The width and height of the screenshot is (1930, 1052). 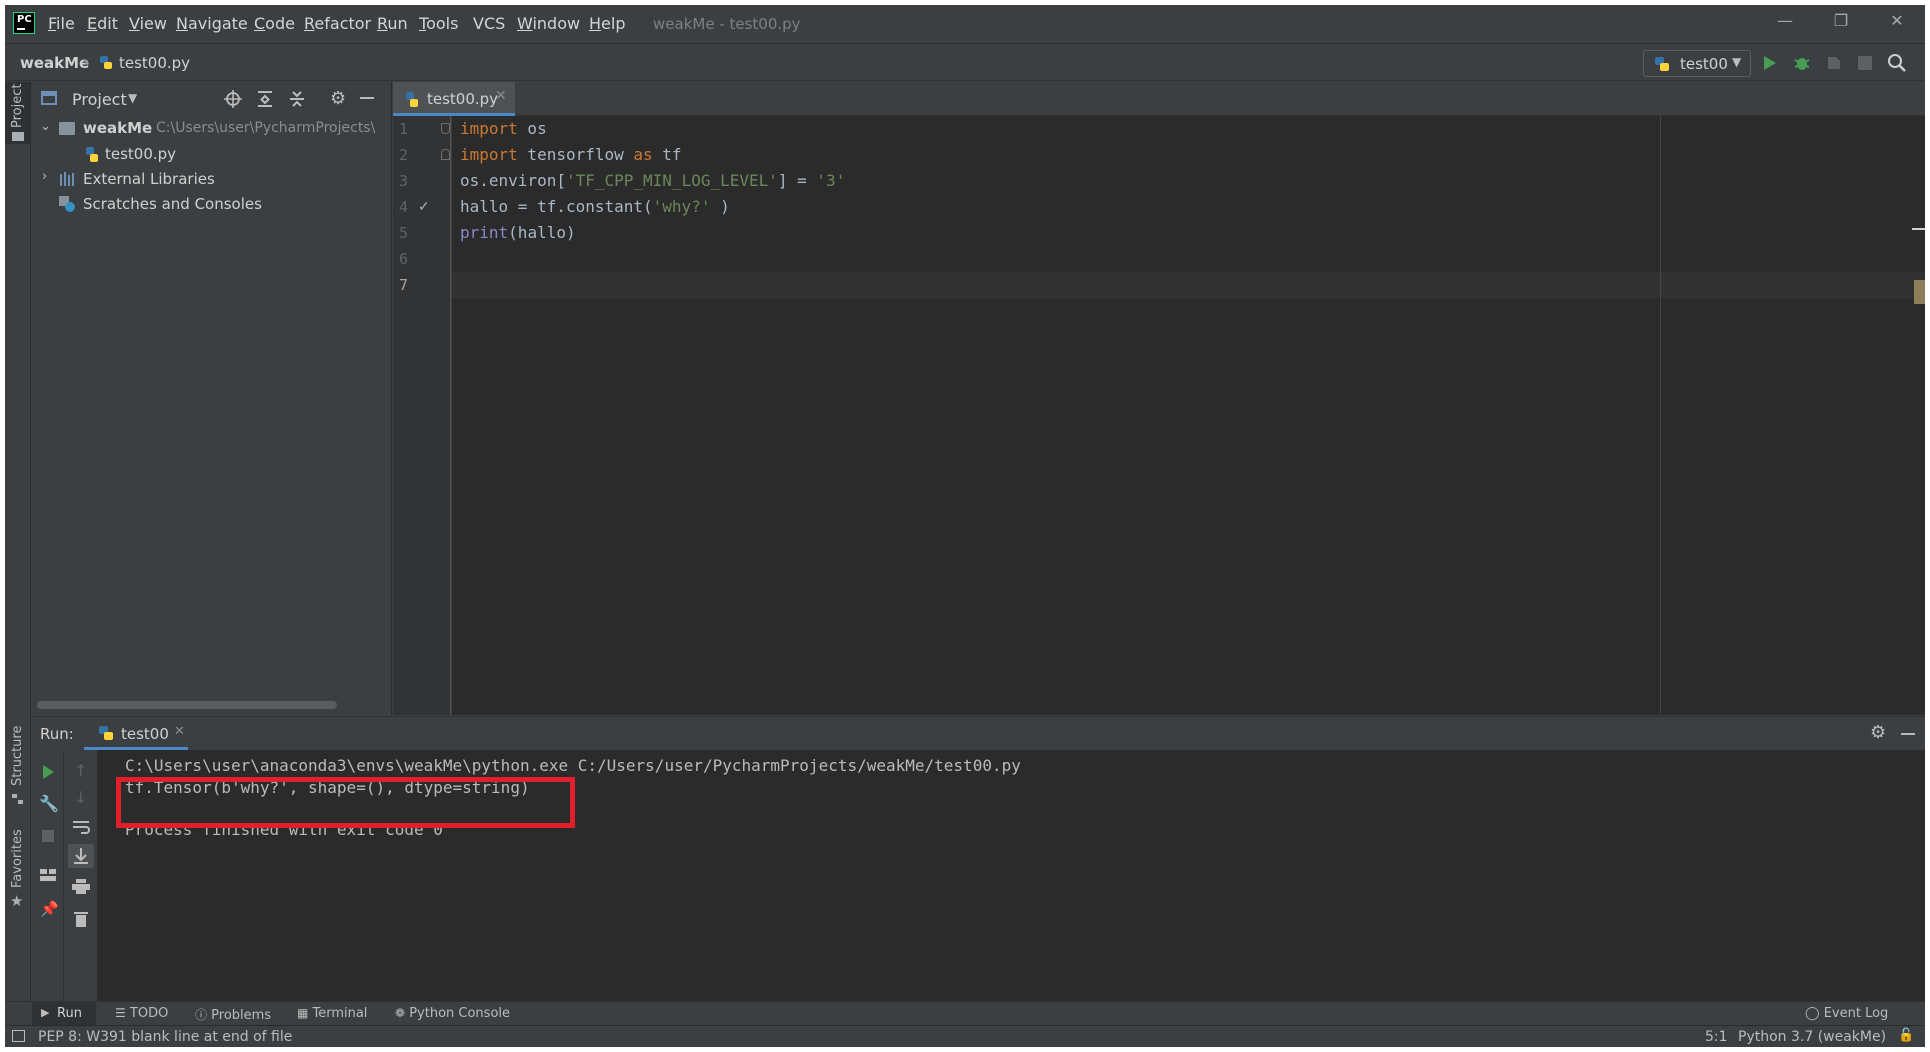 What do you see at coordinates (49, 803) in the screenshot?
I see `wrench-icon: 🔧` at bounding box center [49, 803].